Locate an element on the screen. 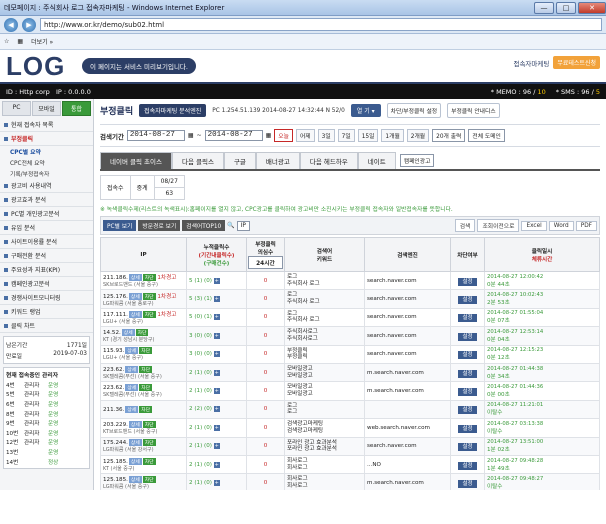 The height and width of the screenshot is (524, 606). 1month-button: 1개월 is located at coordinates (392, 135).